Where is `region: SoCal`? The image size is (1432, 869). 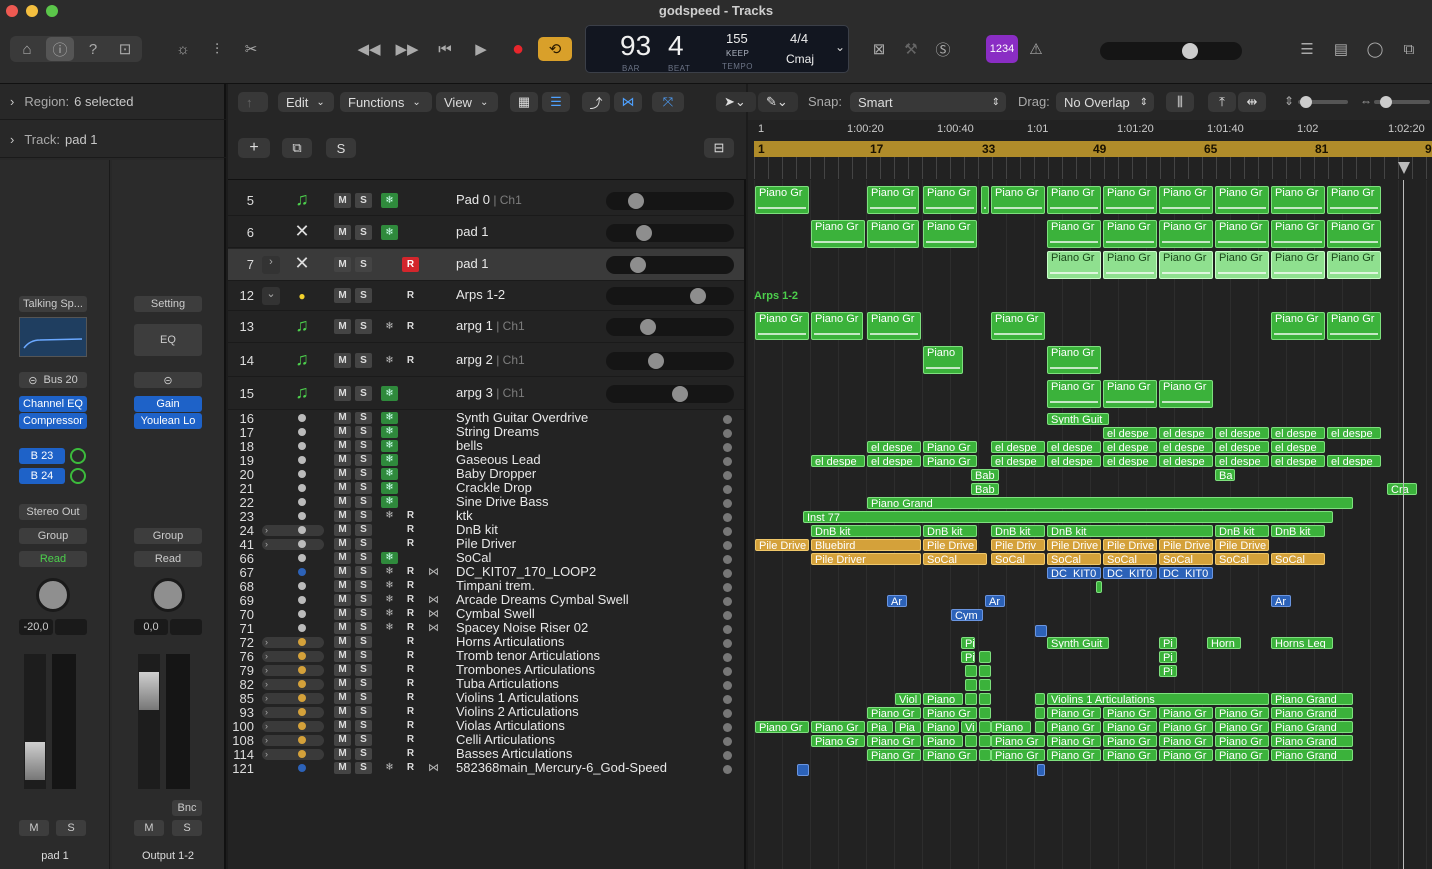
region: SoCal is located at coordinates (955, 559).